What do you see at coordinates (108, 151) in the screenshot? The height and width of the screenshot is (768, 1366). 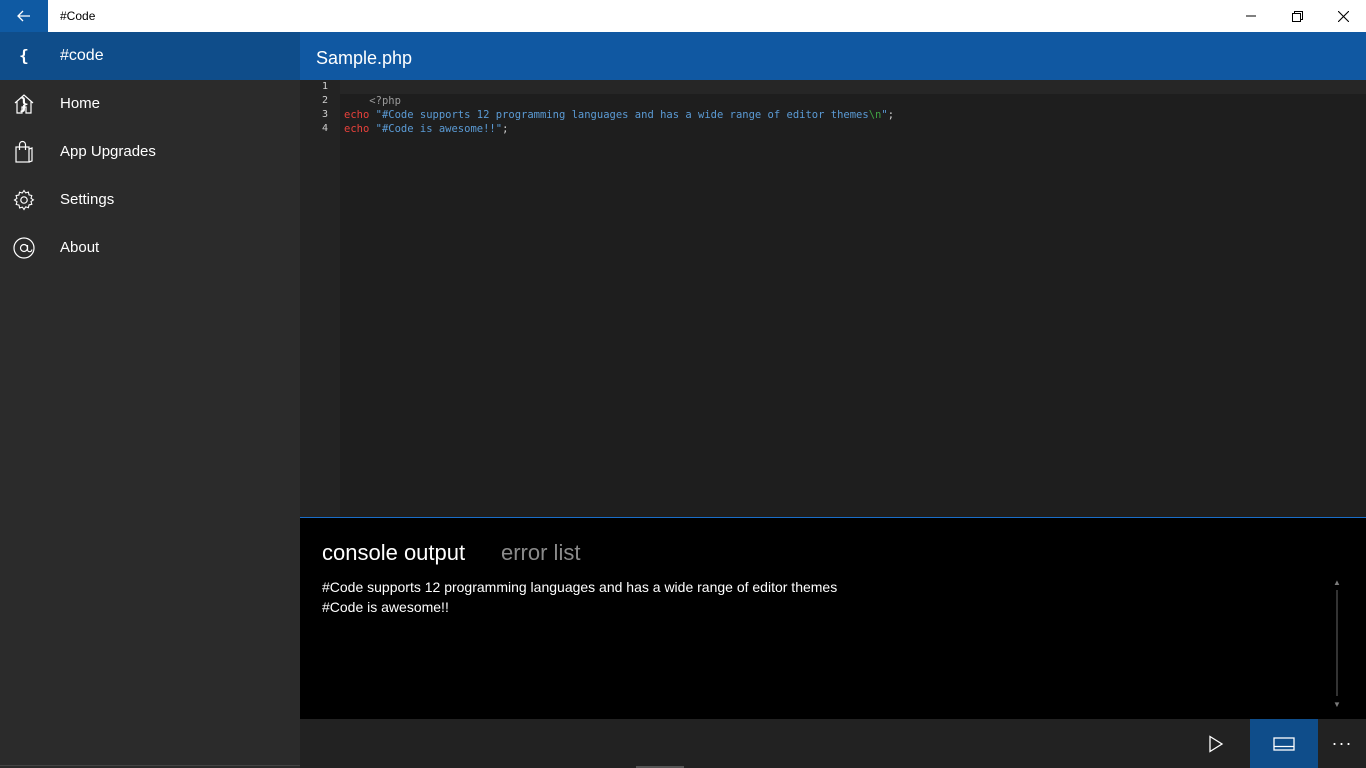 I see `sidebar-item-label: App Upgrades` at bounding box center [108, 151].